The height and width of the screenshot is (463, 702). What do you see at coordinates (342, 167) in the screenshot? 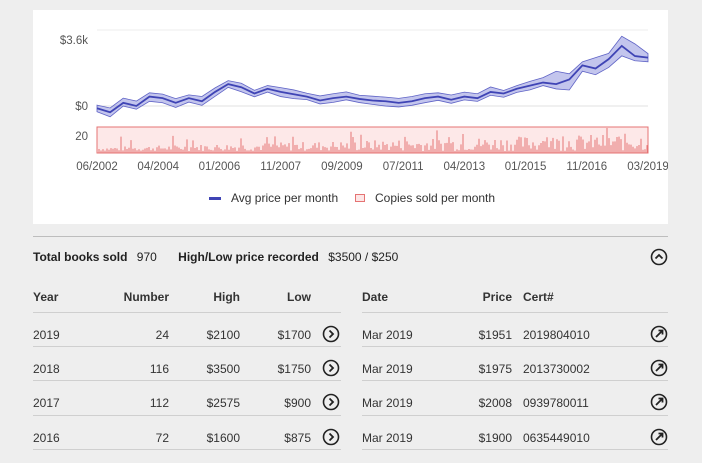
I see `x-tick-label: 09/2009` at bounding box center [342, 167].